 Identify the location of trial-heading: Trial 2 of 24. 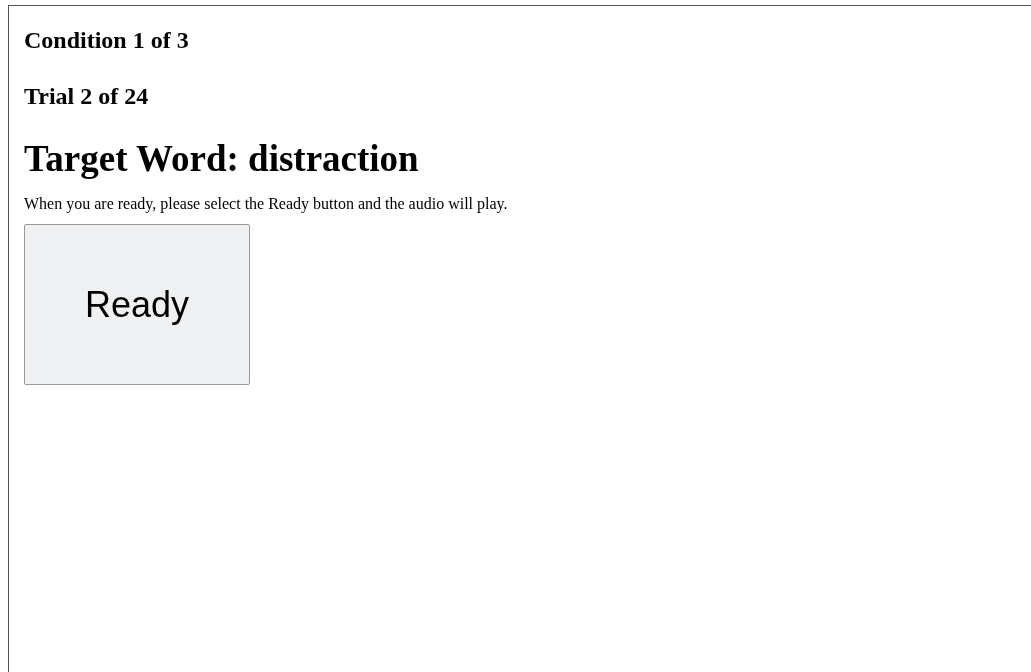
(87, 96).